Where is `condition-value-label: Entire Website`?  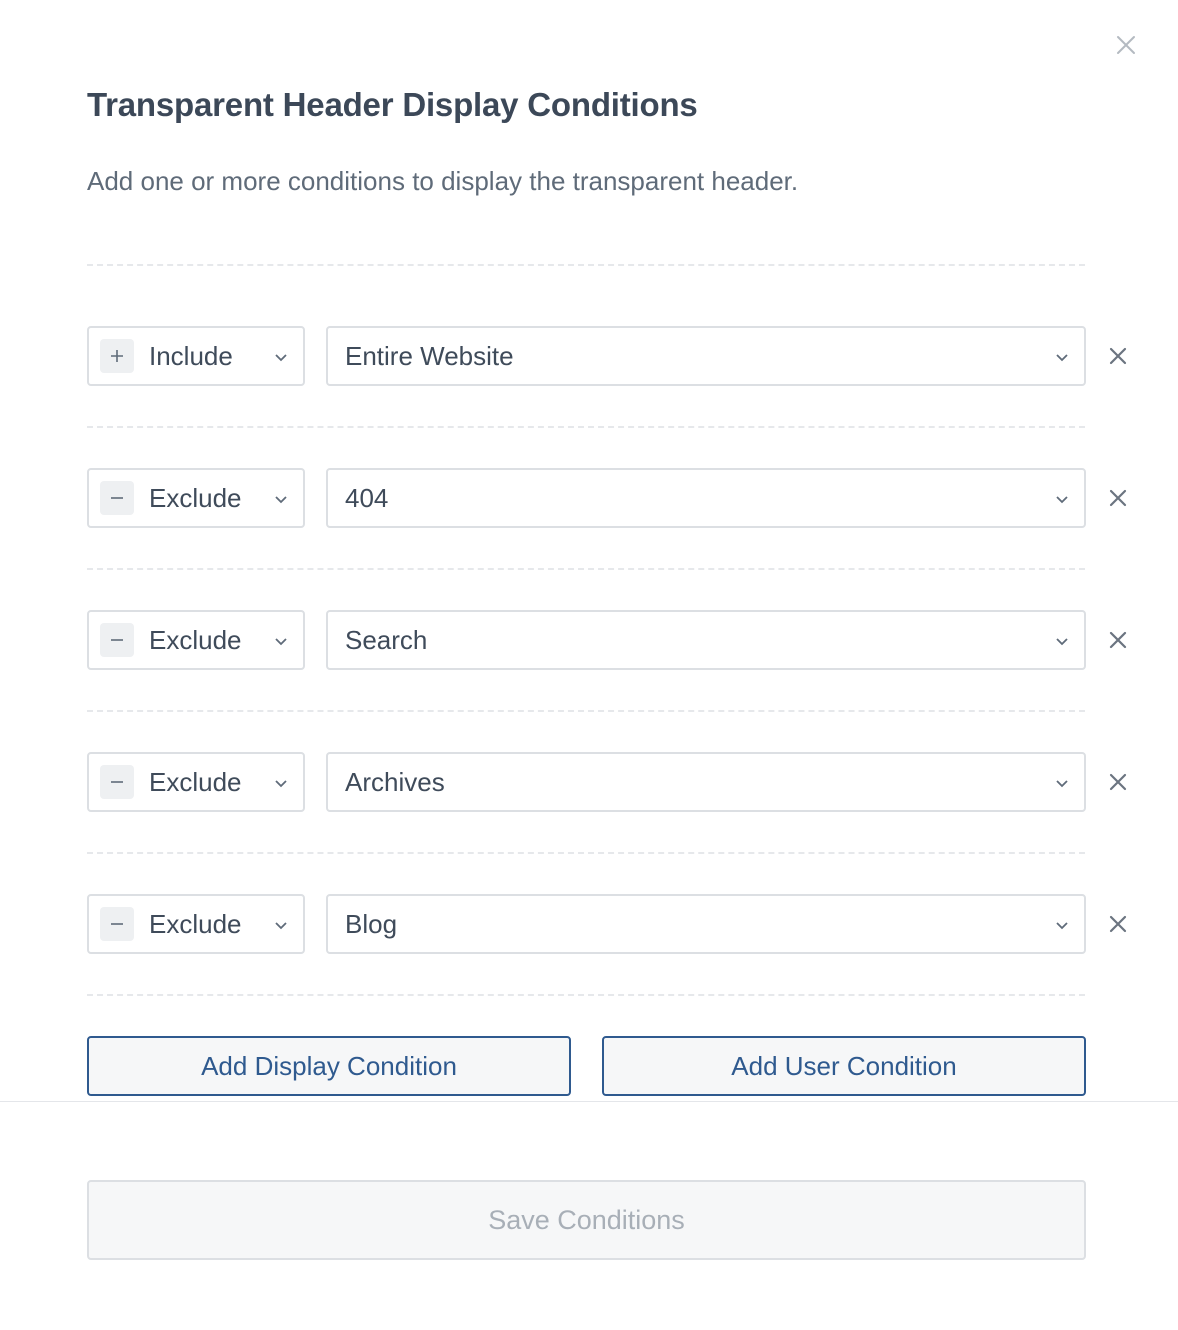
condition-value-label: Entire Website is located at coordinates (429, 355).